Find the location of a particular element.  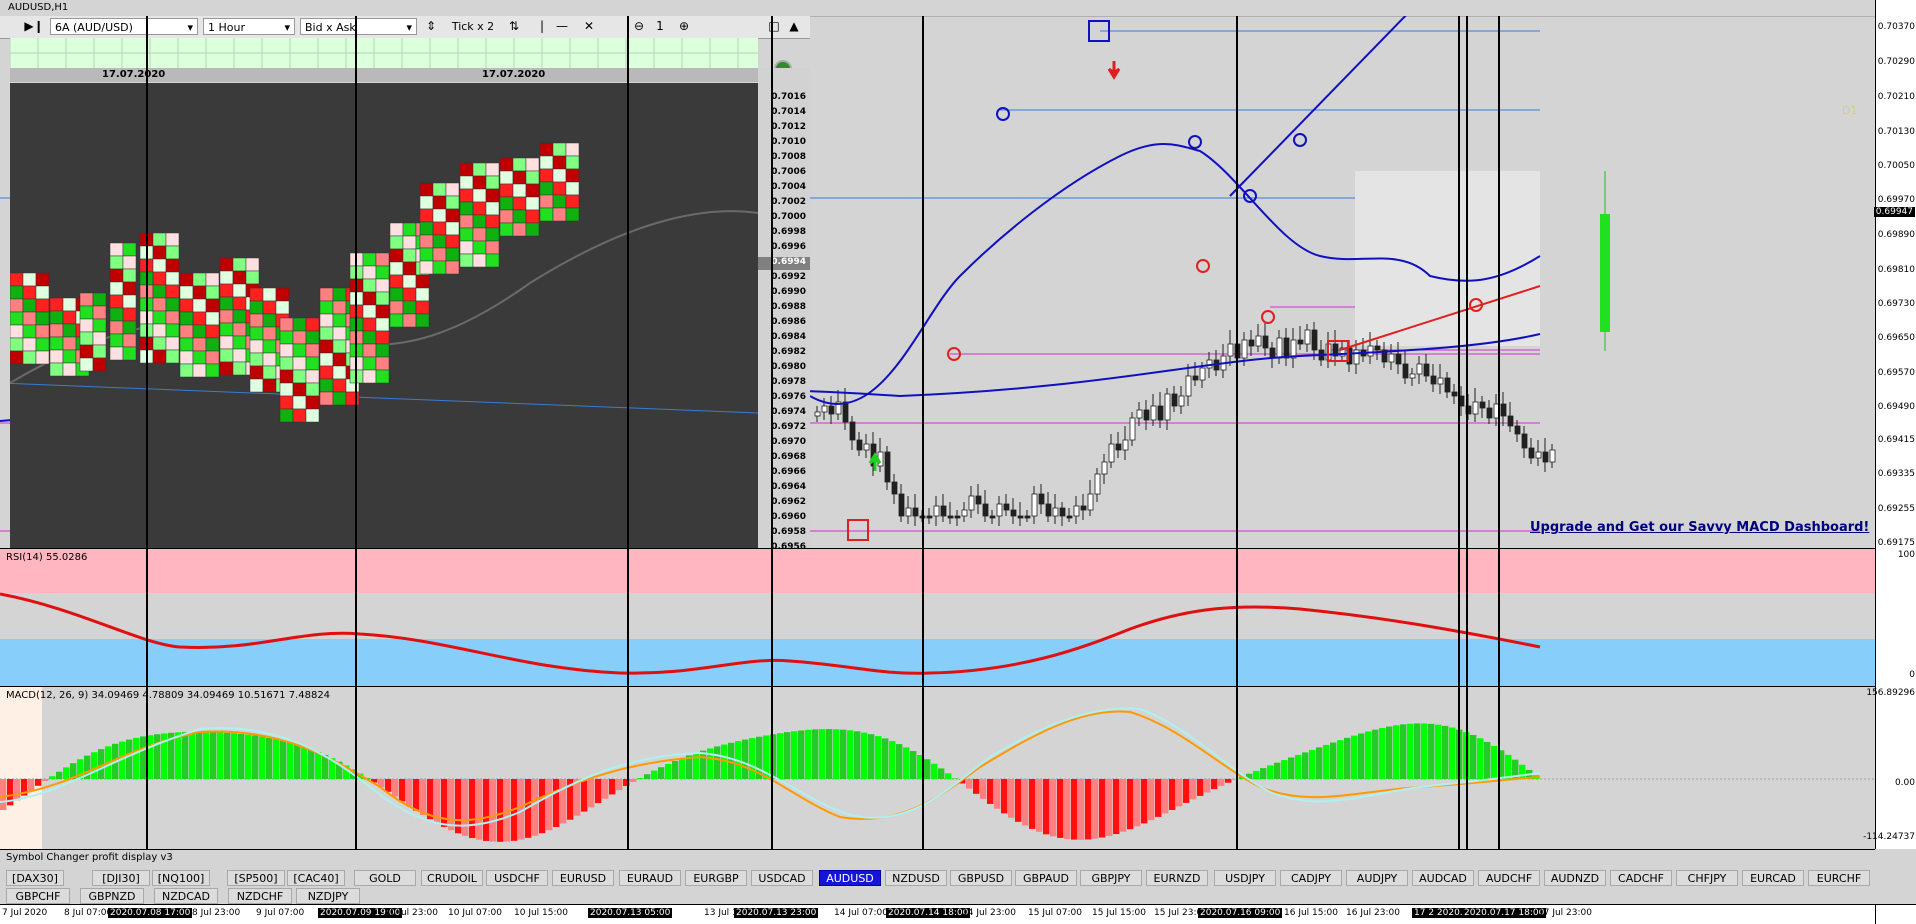

symbol-button-nzdusd: NZDUSD is located at coordinates (916, 878).